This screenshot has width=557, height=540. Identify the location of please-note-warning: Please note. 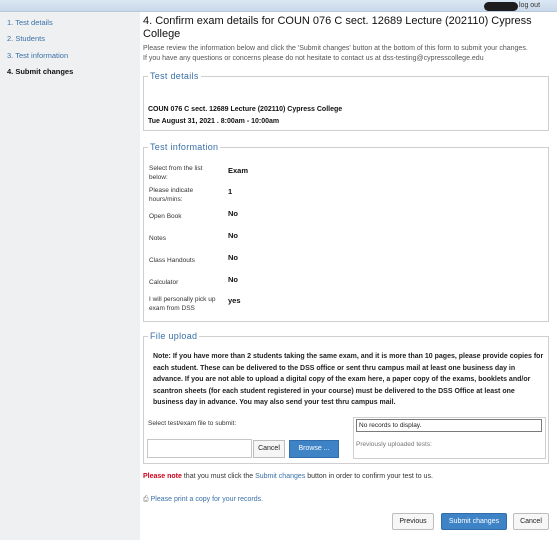
(162, 476).